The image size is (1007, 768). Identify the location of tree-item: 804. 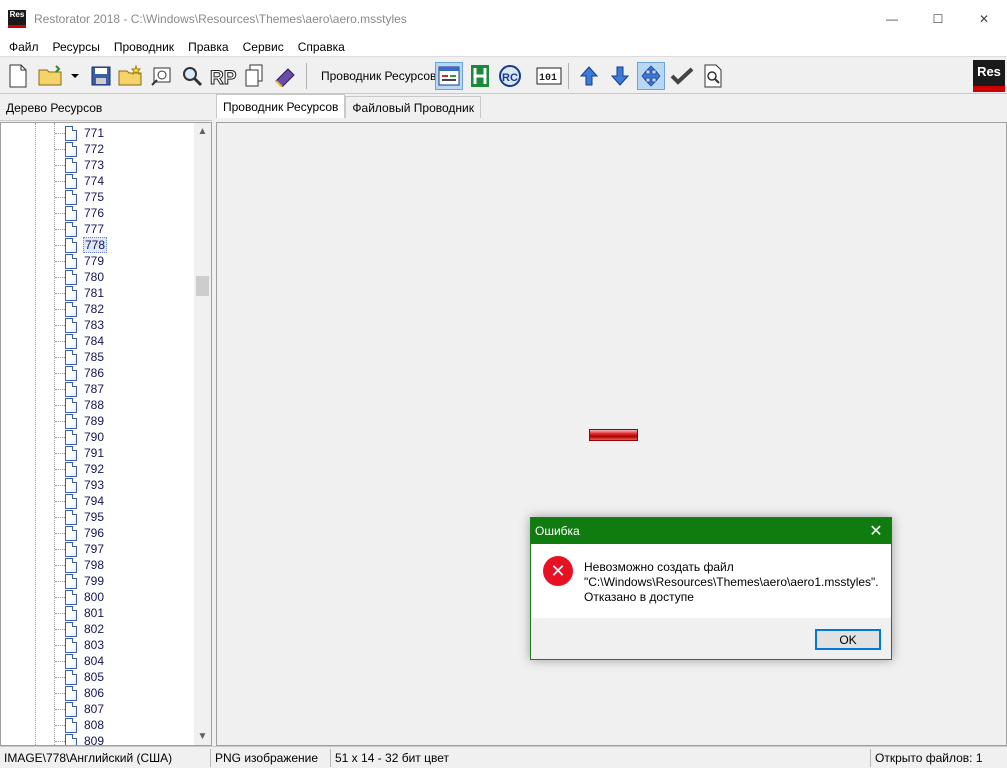
(80, 661).